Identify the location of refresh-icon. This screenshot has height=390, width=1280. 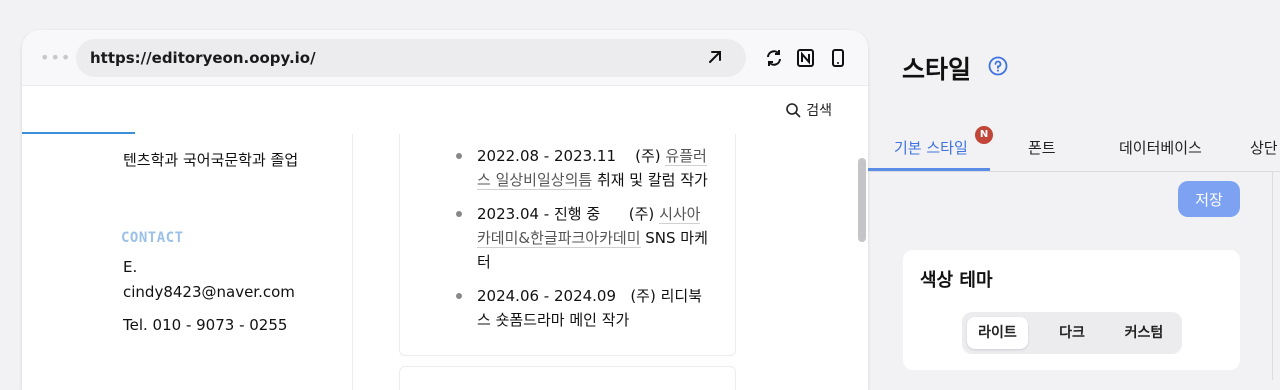
(774, 58).